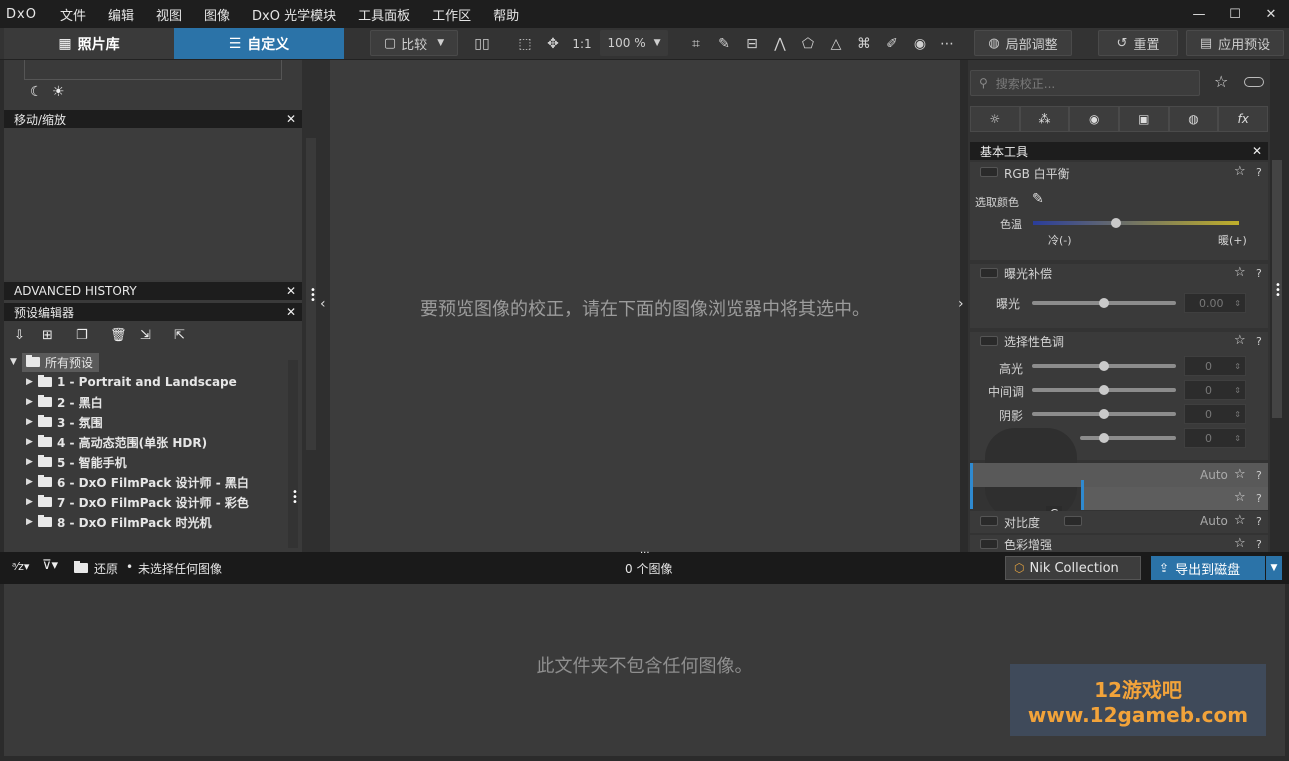 The width and height of the screenshot is (1289, 761). What do you see at coordinates (892, 44) in the screenshot?
I see `repair-icon: ✐` at bounding box center [892, 44].